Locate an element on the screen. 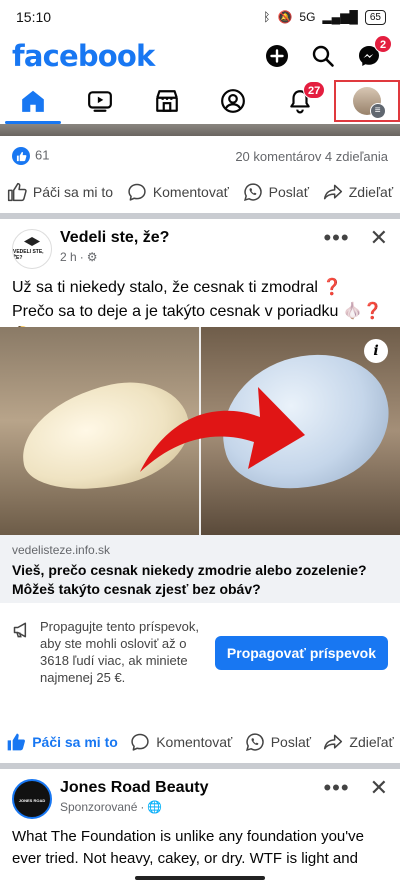 The height and width of the screenshot is (889, 400). reaction-count: 61 is located at coordinates (30, 156).